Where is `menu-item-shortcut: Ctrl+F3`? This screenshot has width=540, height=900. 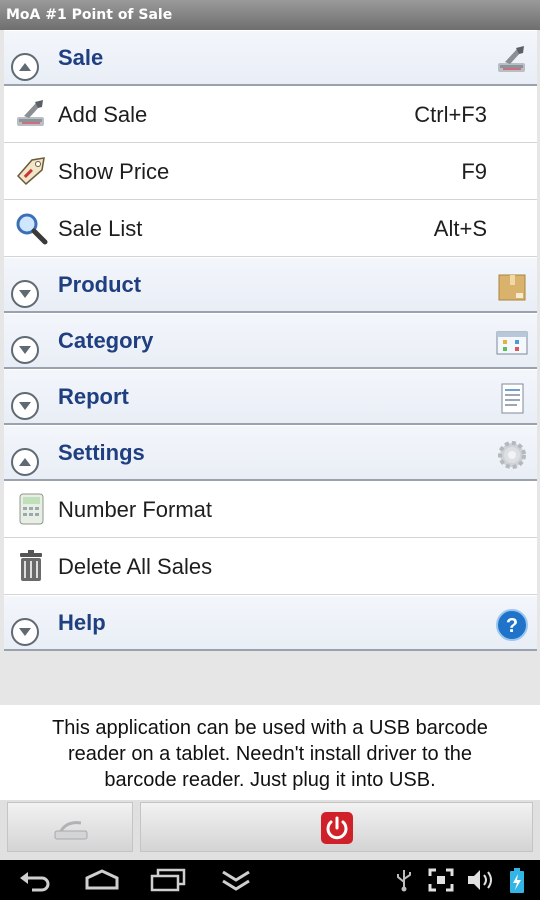
menu-item-shortcut: Ctrl+F3 is located at coordinates (450, 114).